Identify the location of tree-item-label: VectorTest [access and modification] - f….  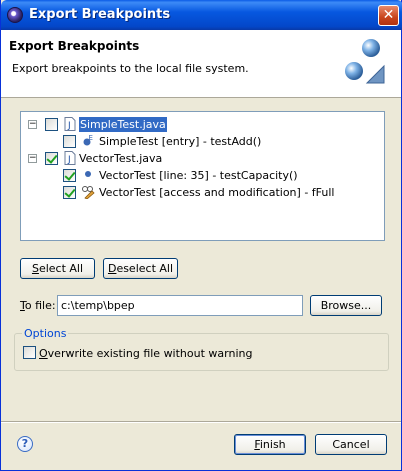
(217, 192).